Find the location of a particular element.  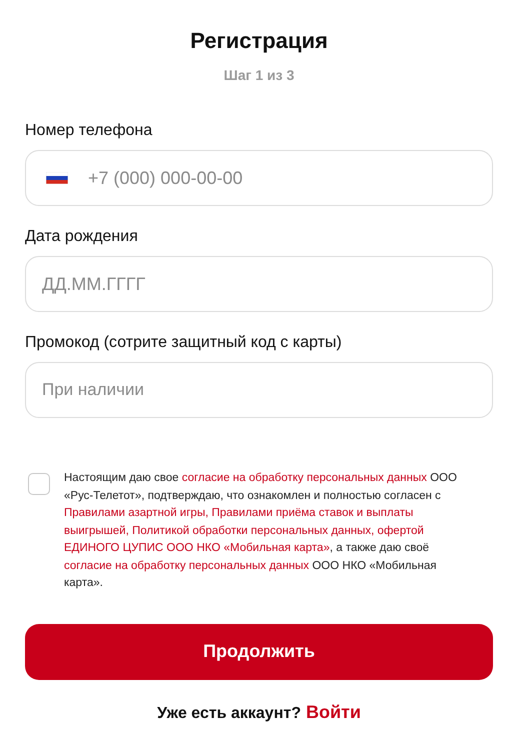

phone-field: +7 (000) 000-00-00 is located at coordinates (259, 178).